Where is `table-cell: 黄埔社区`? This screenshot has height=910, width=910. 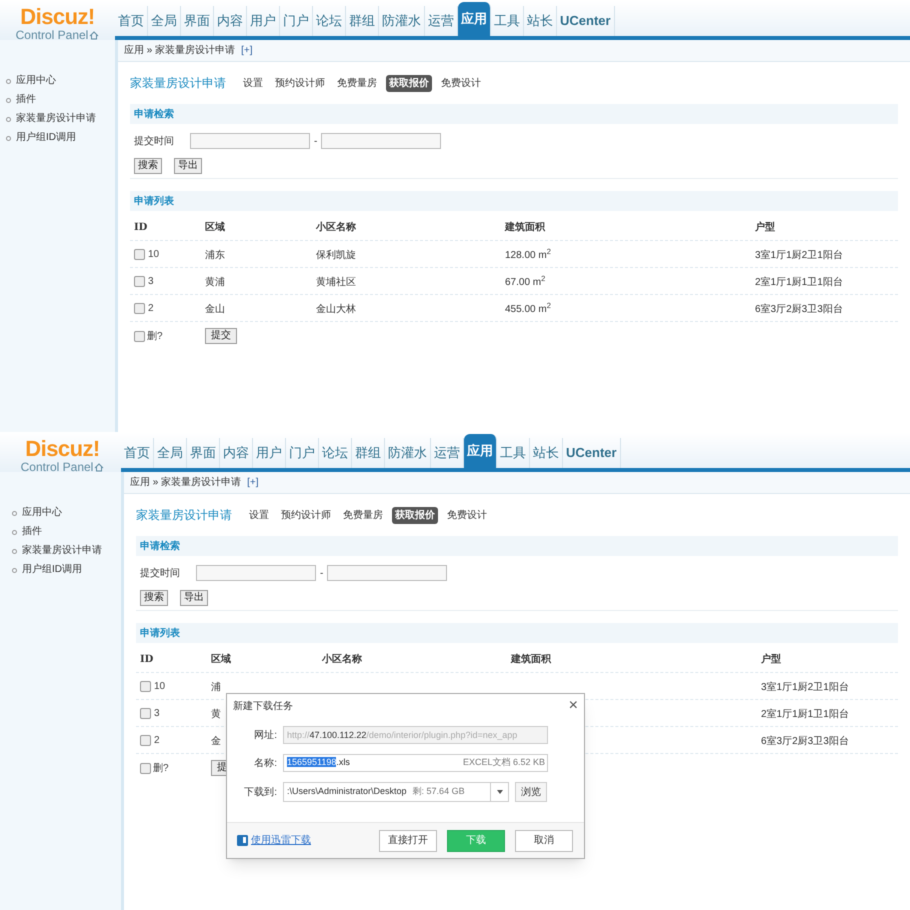
table-cell: 黄埔社区 is located at coordinates (336, 282).